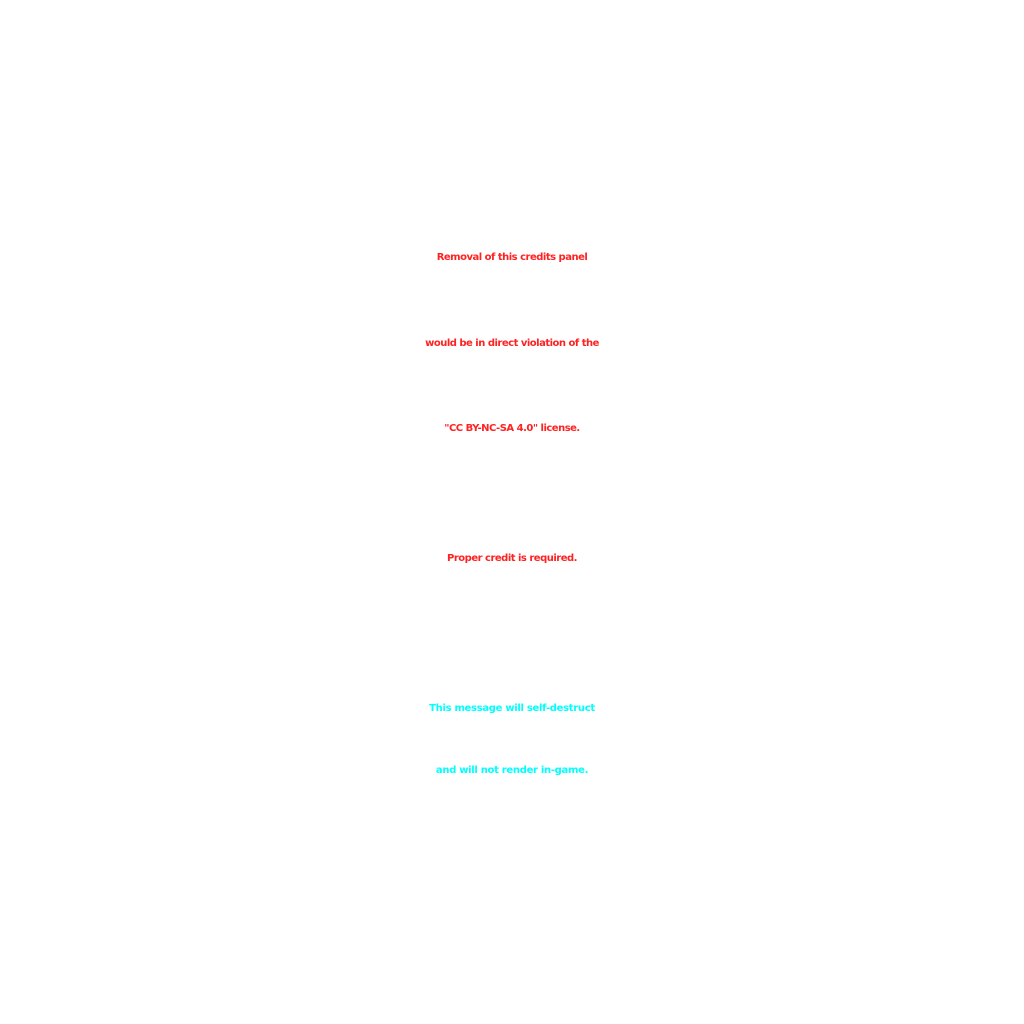 The height and width of the screenshot is (1024, 1024). I want to click on license-warning-line-2: would be in direct violation of the, so click(512, 343).